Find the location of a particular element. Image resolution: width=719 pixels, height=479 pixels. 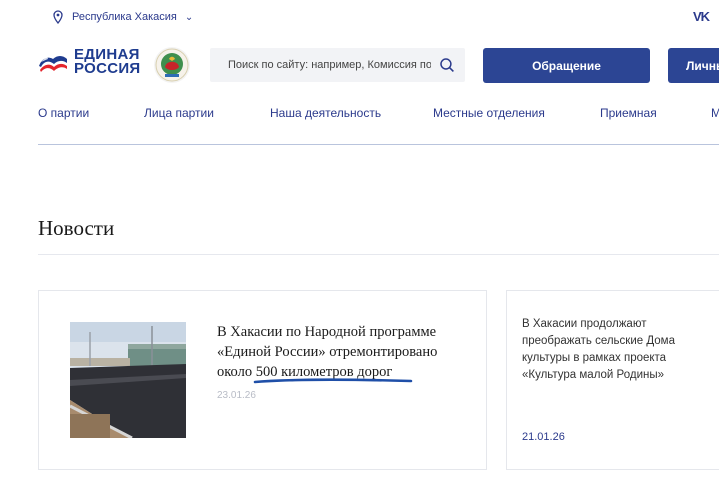

location-pin-icon is located at coordinates (58, 17).